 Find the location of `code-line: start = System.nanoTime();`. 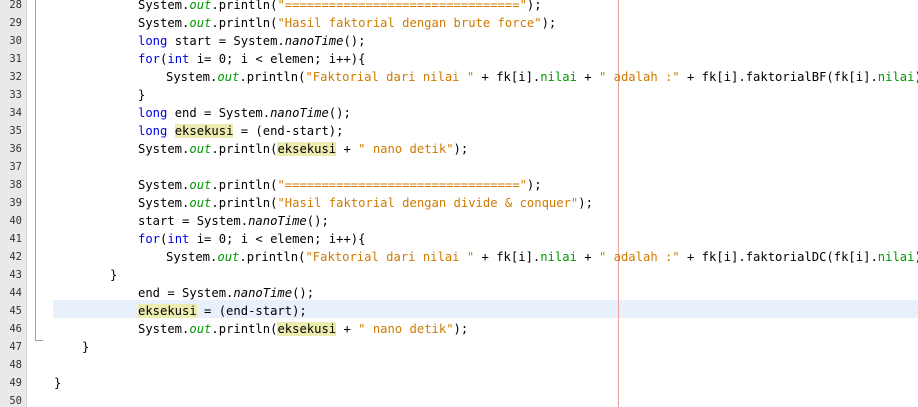

code-line: start = System.nanoTime(); is located at coordinates (233, 221).